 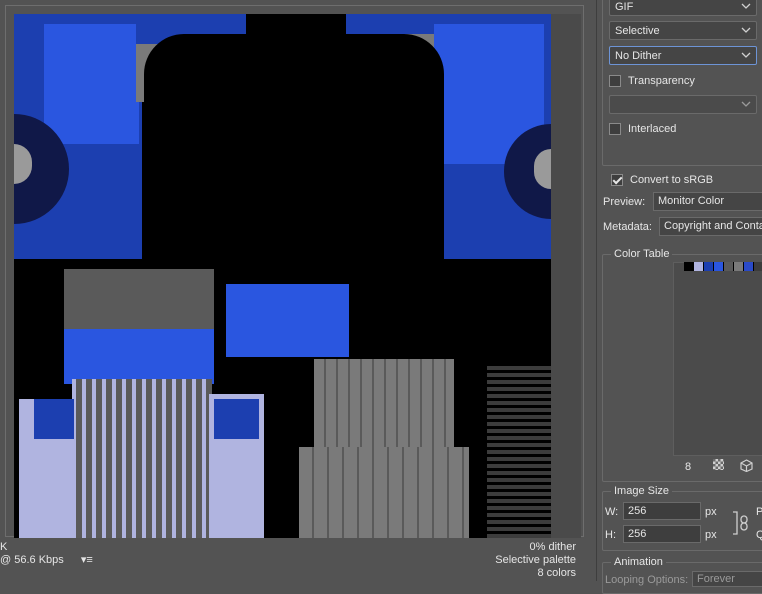 What do you see at coordinates (287, 320) in the screenshot?
I see `image-tile-blue-square` at bounding box center [287, 320].